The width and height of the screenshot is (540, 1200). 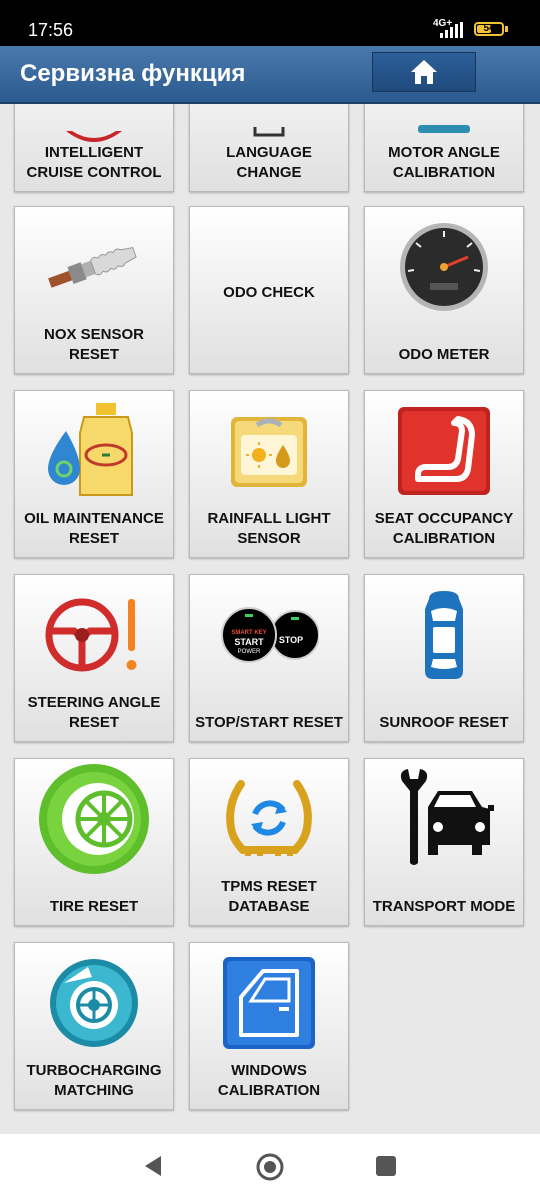 I want to click on tile-intelligent-cruise-control: INTELLIGENT CRUISE CONTROL, so click(x=94, y=148).